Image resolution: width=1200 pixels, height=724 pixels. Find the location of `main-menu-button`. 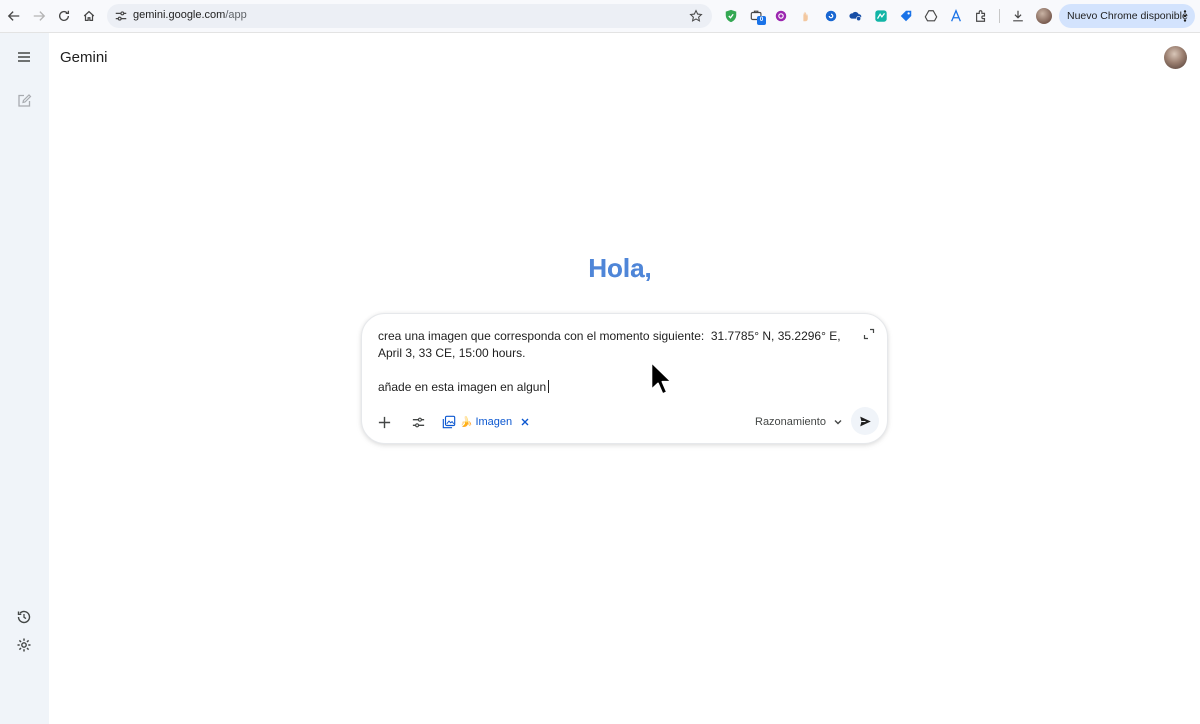

main-menu-button is located at coordinates (24, 57).